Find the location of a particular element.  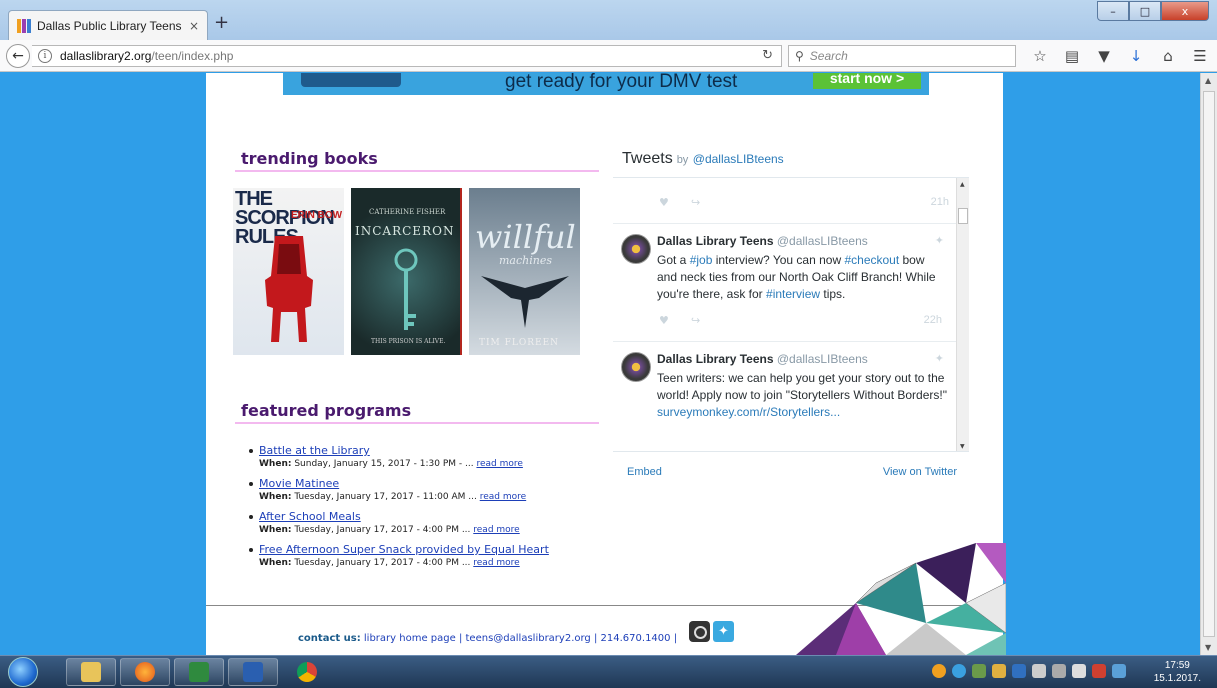

action-center-icon is located at coordinates (1099, 671).